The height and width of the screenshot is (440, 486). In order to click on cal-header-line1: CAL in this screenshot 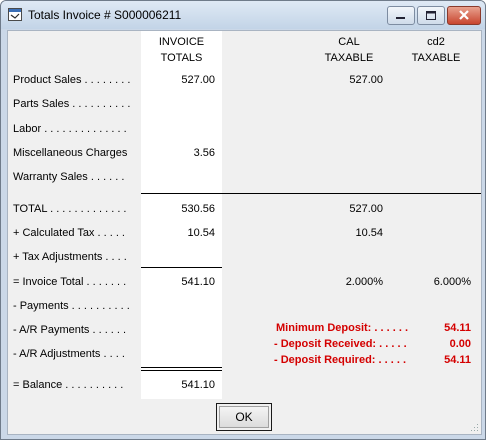, I will do `click(349, 42)`.